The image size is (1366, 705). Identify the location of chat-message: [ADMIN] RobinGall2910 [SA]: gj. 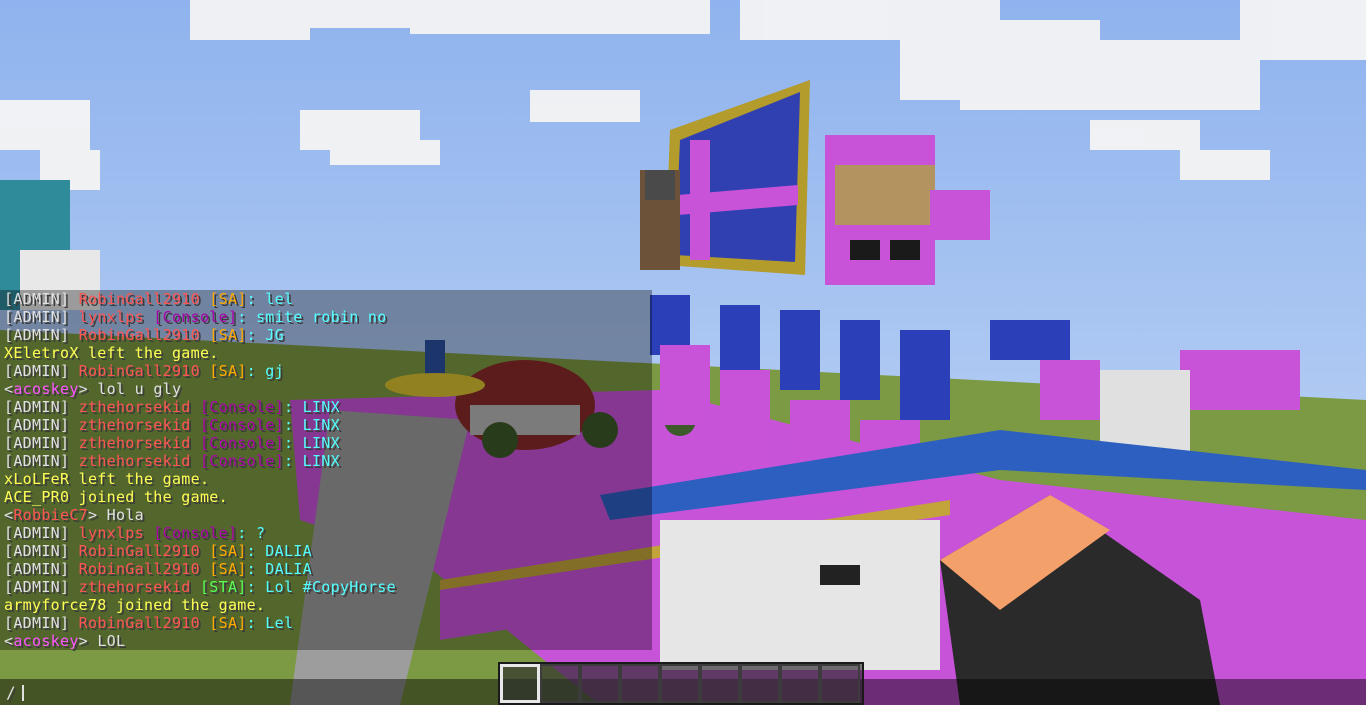
(334, 371).